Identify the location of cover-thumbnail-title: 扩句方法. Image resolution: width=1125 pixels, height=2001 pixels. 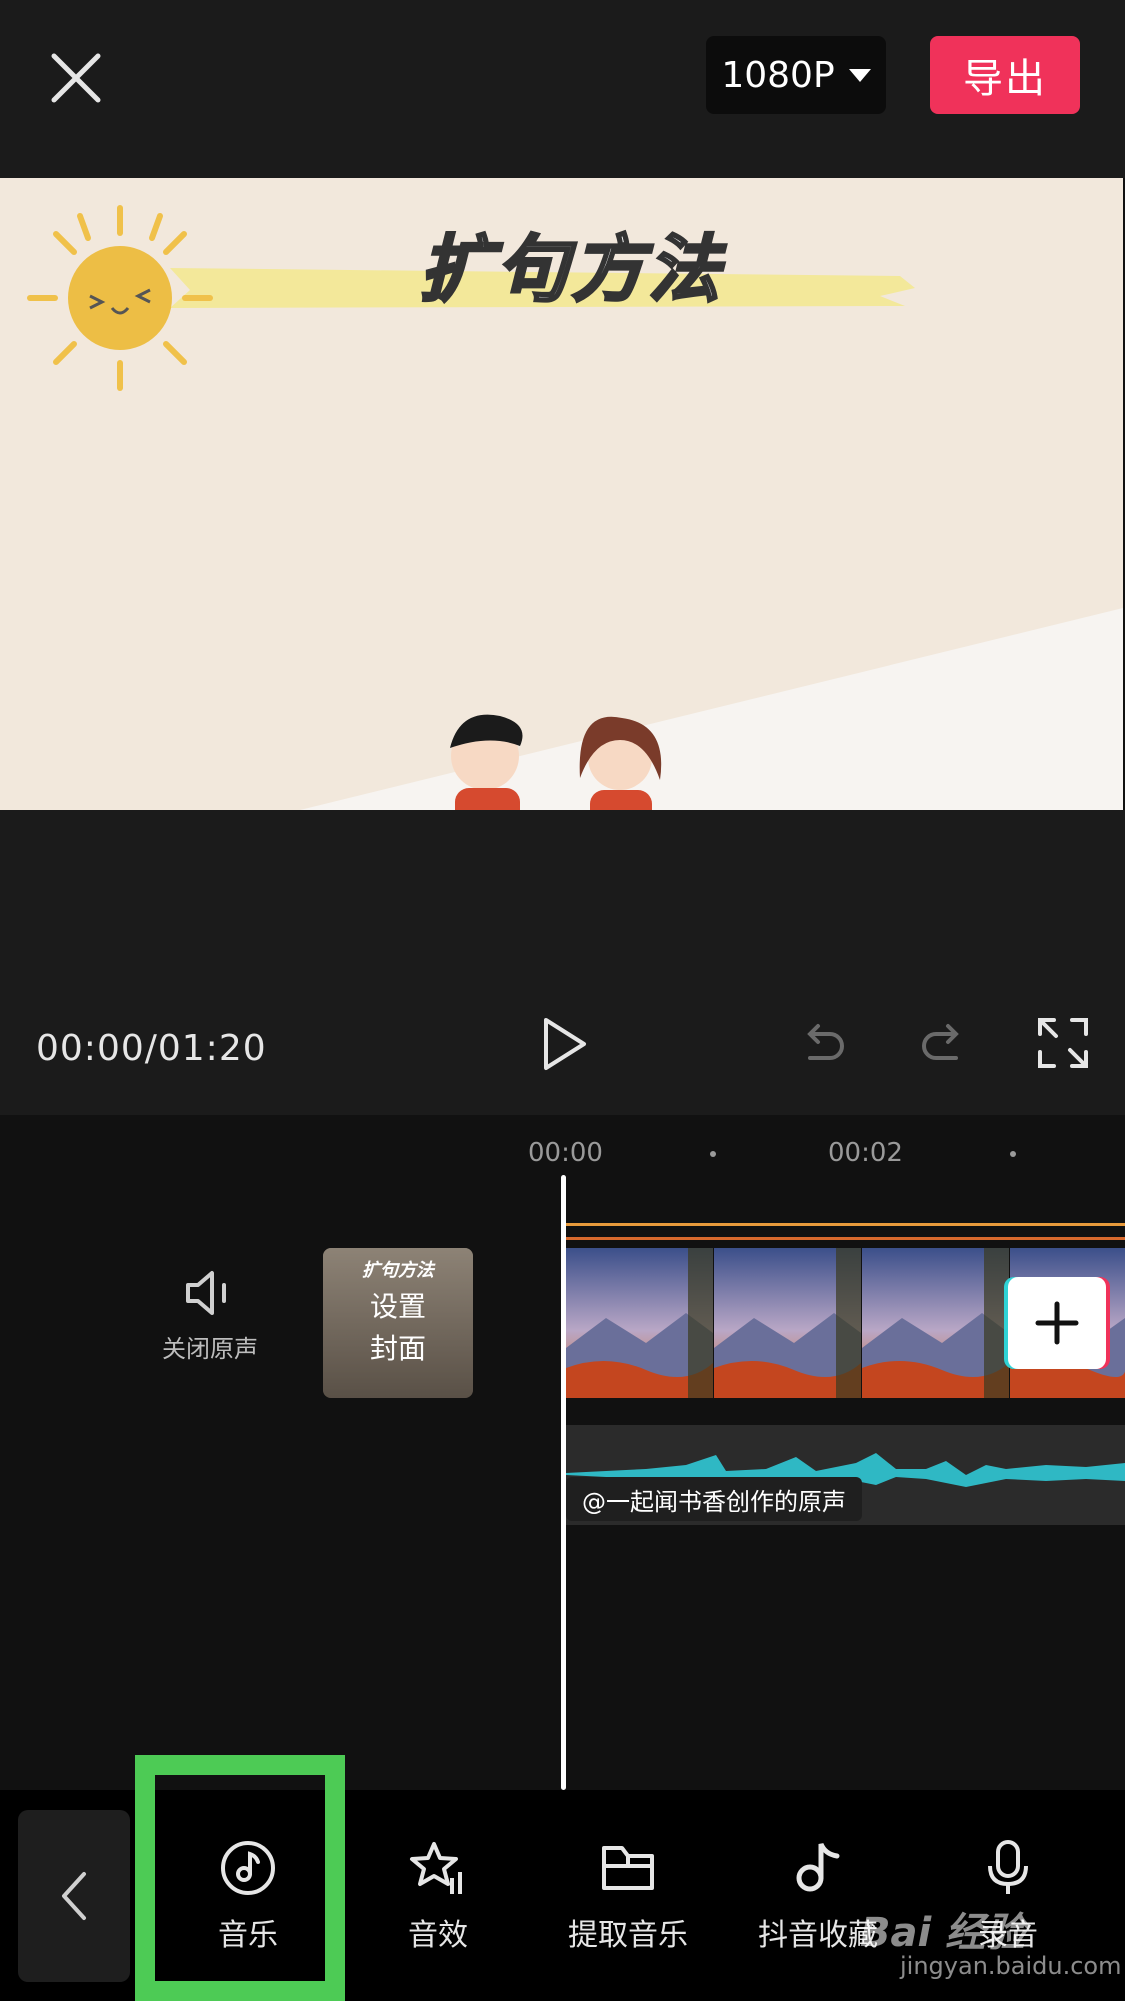
(398, 1270).